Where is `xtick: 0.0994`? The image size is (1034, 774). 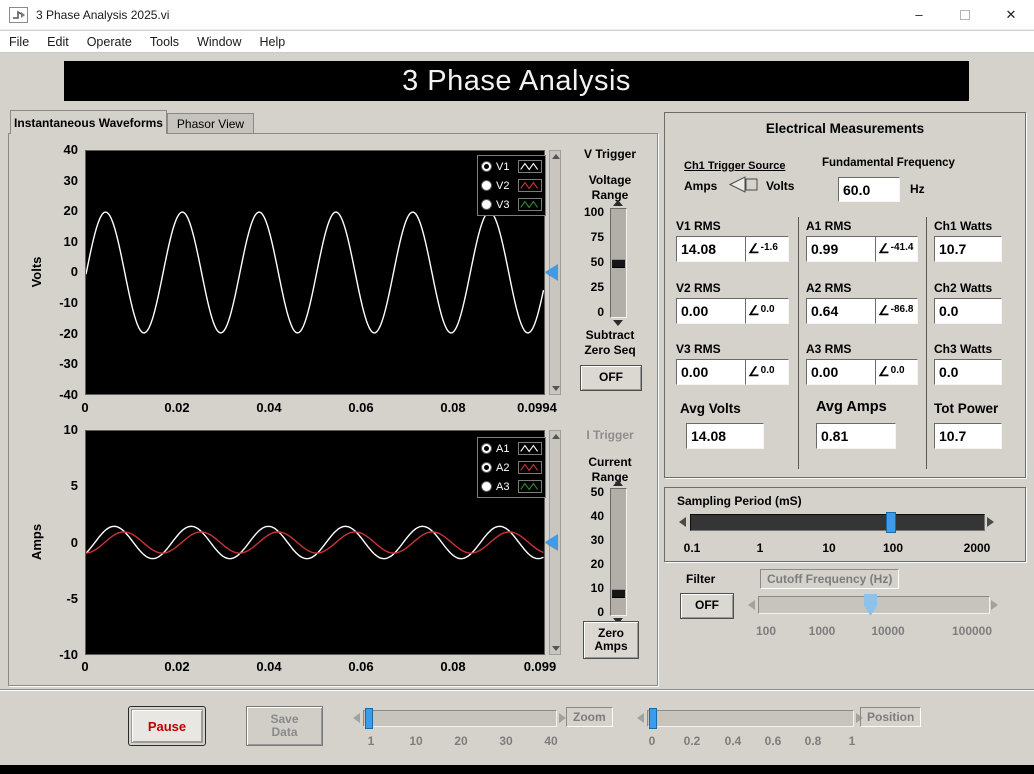
xtick: 0.0994 is located at coordinates (537, 407).